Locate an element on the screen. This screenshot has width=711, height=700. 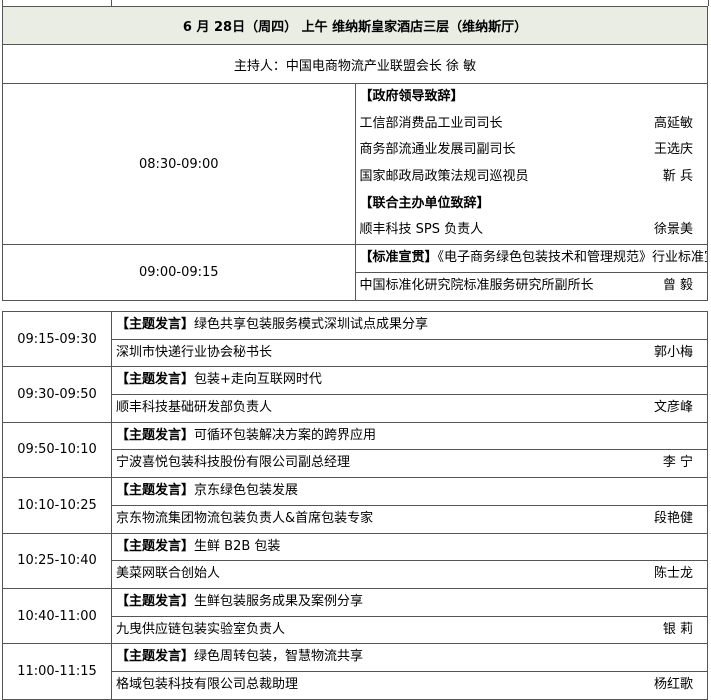
section-label: 【政府领导致辞】 is located at coordinates (411, 96).